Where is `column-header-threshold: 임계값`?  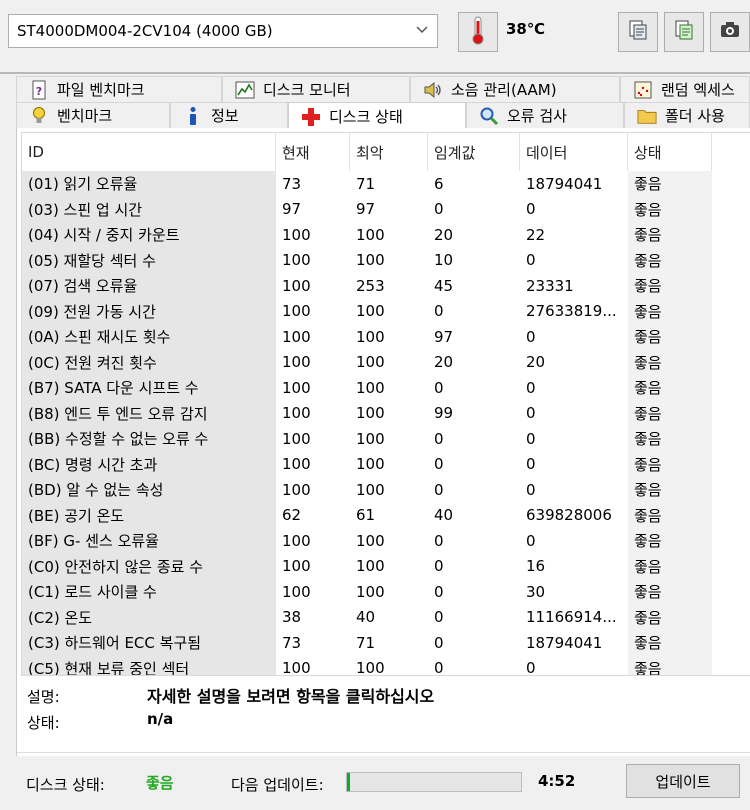
column-header-threshold: 임계값 is located at coordinates (474, 152).